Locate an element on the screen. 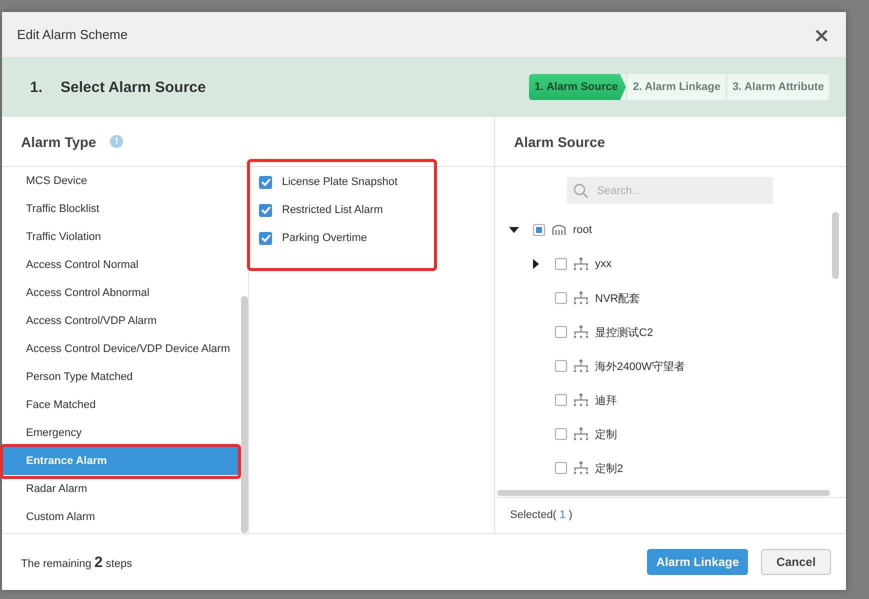  alarm-type-item: Face Matched is located at coordinates (120, 405).